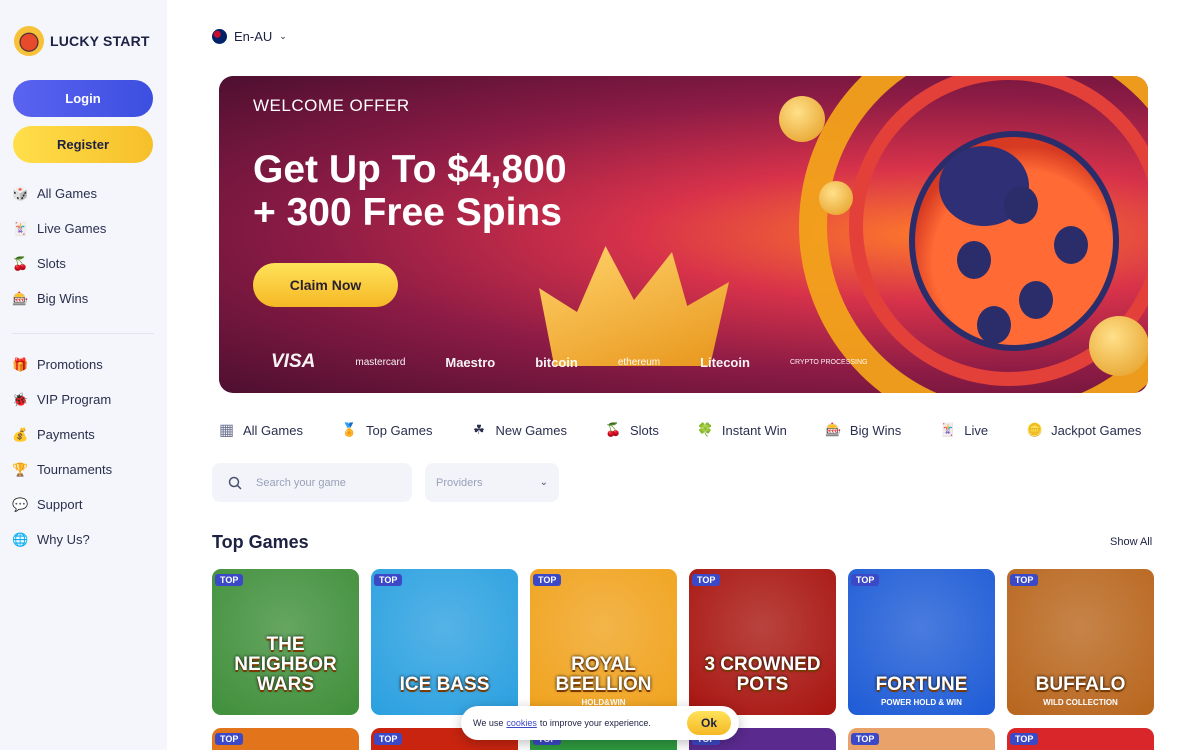  I want to click on claim-now-button: Claim Now, so click(325, 285).